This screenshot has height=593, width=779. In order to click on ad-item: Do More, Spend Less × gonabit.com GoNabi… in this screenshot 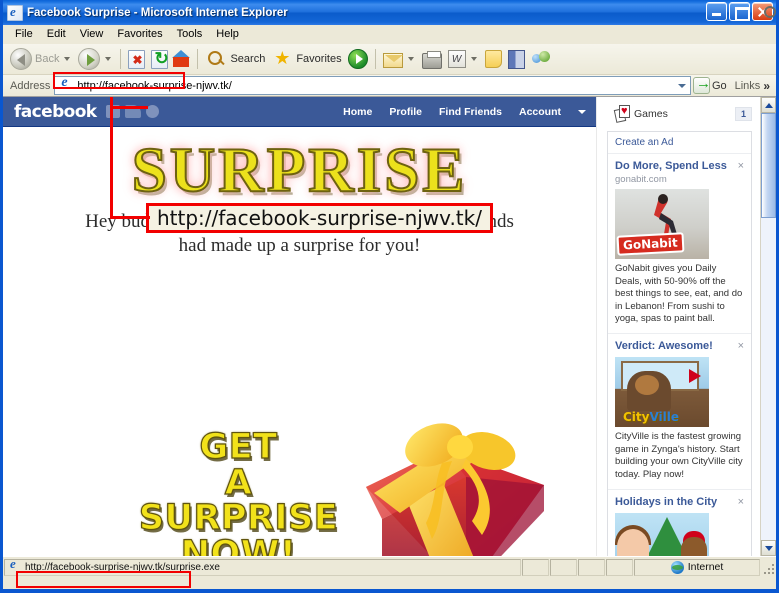, I will do `click(679, 244)`.